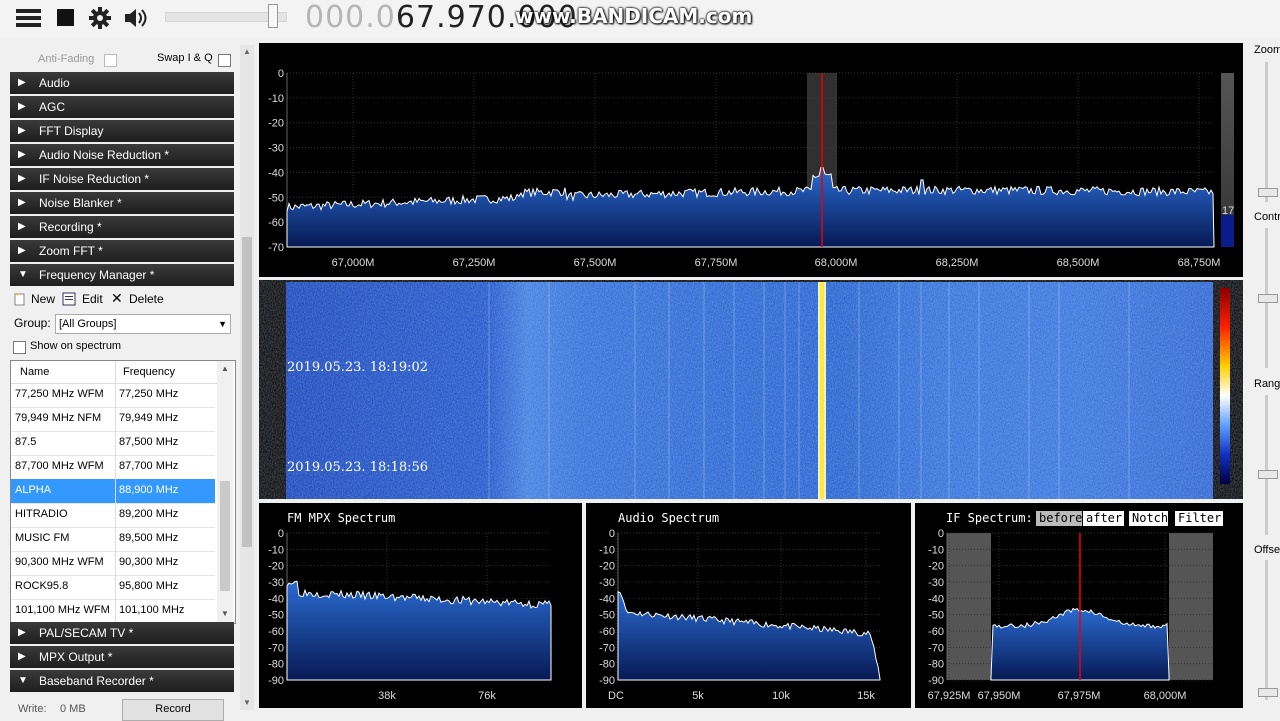 Image resolution: width=1280 pixels, height=721 pixels. Describe the element at coordinates (122, 108) in the screenshot. I see `panel-header-agc: ▶ AGC` at that location.